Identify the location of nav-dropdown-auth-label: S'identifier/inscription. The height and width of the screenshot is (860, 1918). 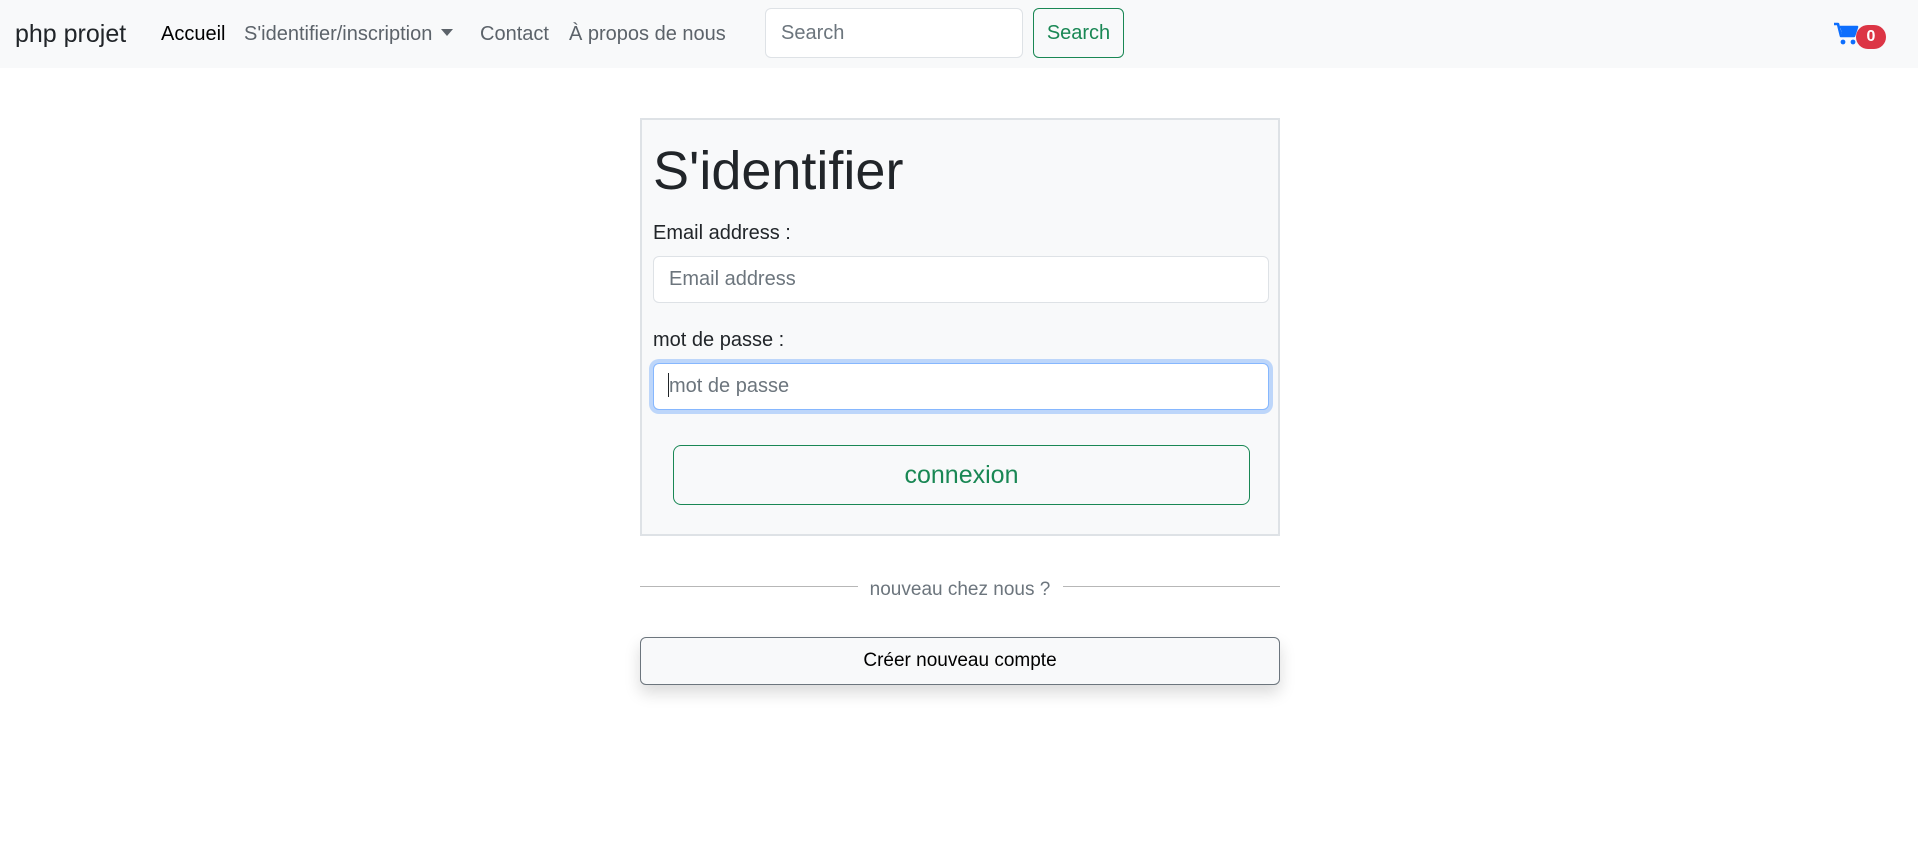
(338, 34).